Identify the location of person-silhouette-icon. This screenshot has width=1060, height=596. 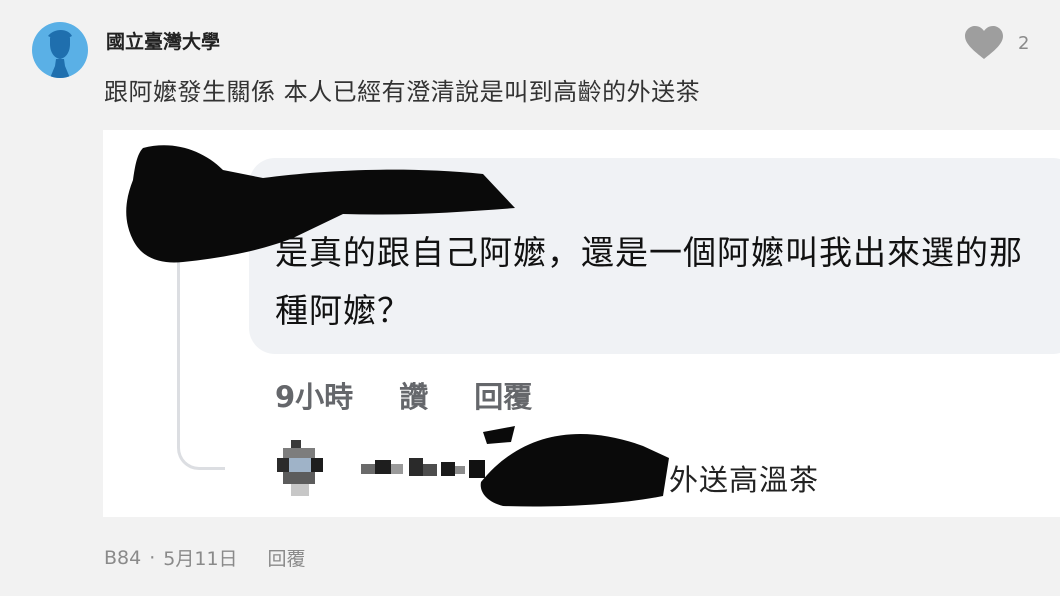
(60, 54).